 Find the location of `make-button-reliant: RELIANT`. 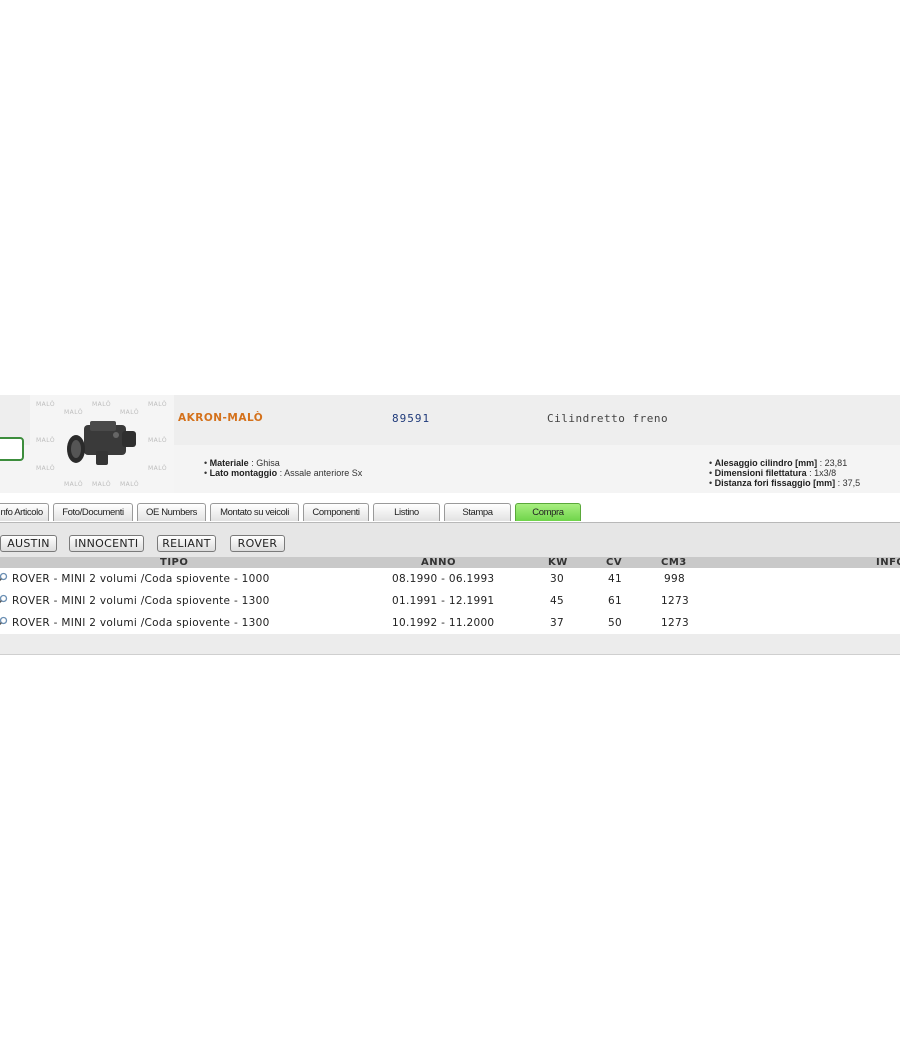

make-button-reliant: RELIANT is located at coordinates (186, 543).